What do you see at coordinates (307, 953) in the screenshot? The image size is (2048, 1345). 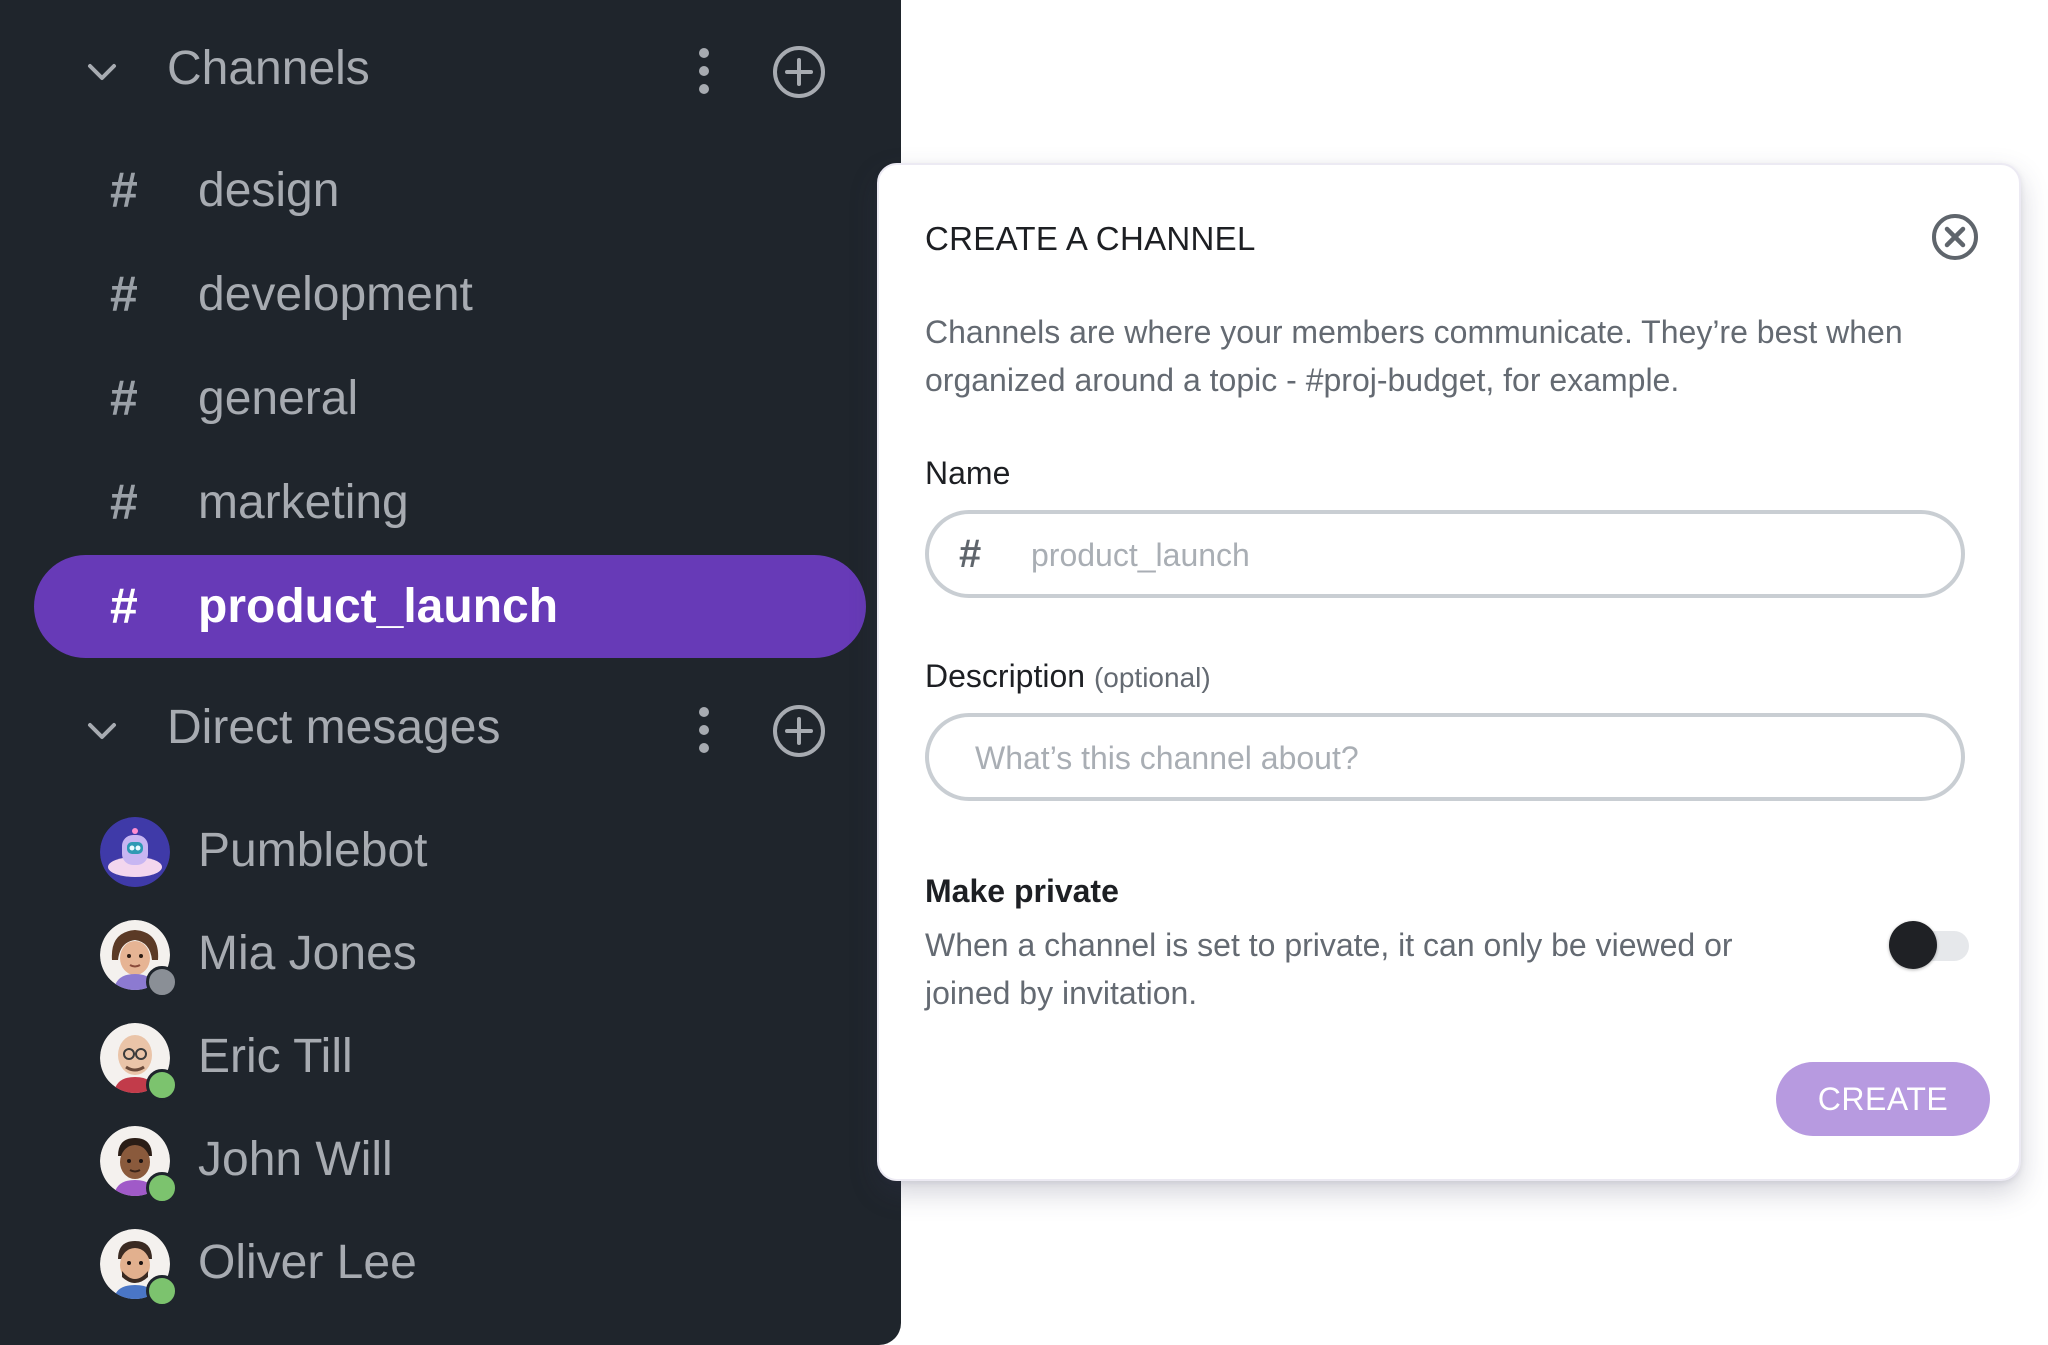 I see `dm-label: Mia Jones` at bounding box center [307, 953].